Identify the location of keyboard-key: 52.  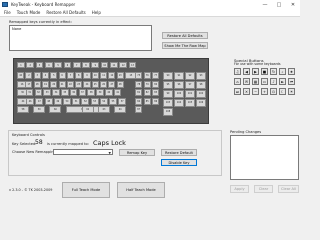
(85, 101).